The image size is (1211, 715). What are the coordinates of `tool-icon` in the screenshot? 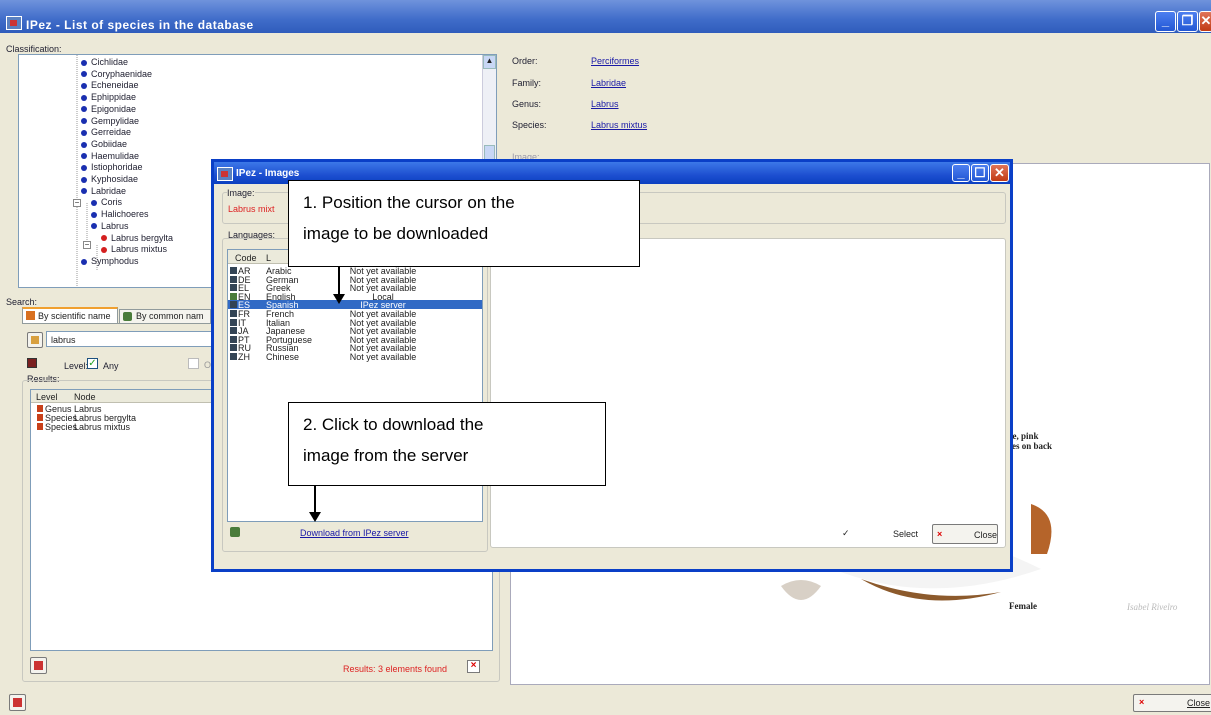 It's located at (17, 702).